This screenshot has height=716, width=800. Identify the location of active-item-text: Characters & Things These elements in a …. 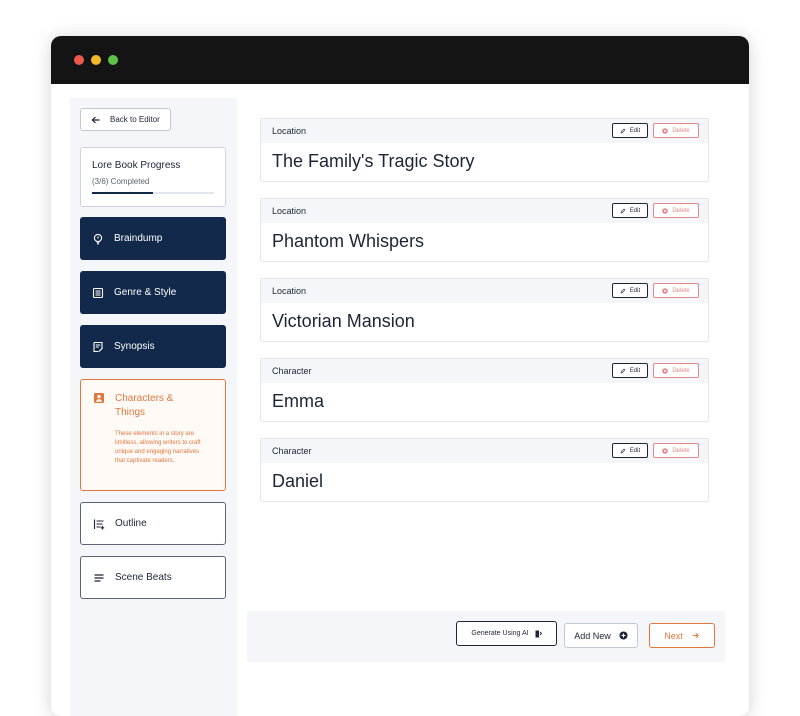
(162, 429).